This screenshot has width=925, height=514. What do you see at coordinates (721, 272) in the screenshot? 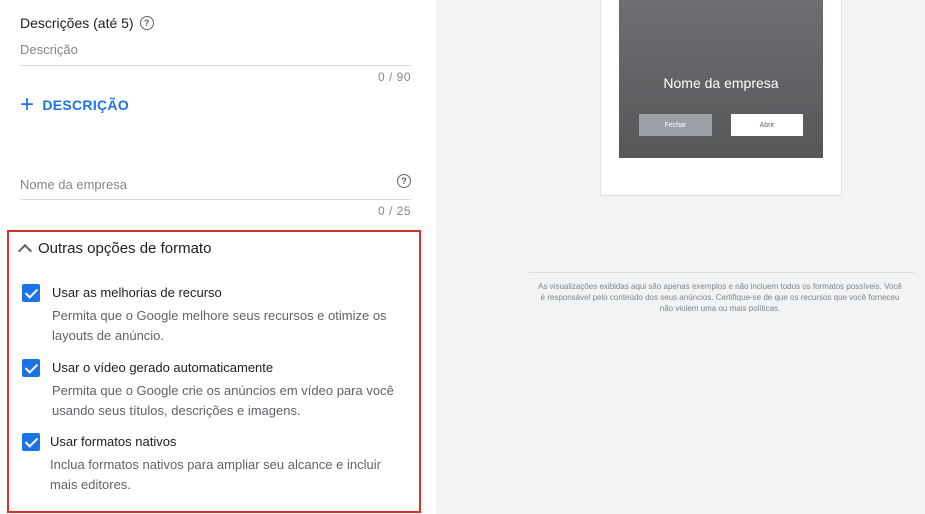
I see `preview-divider` at bounding box center [721, 272].